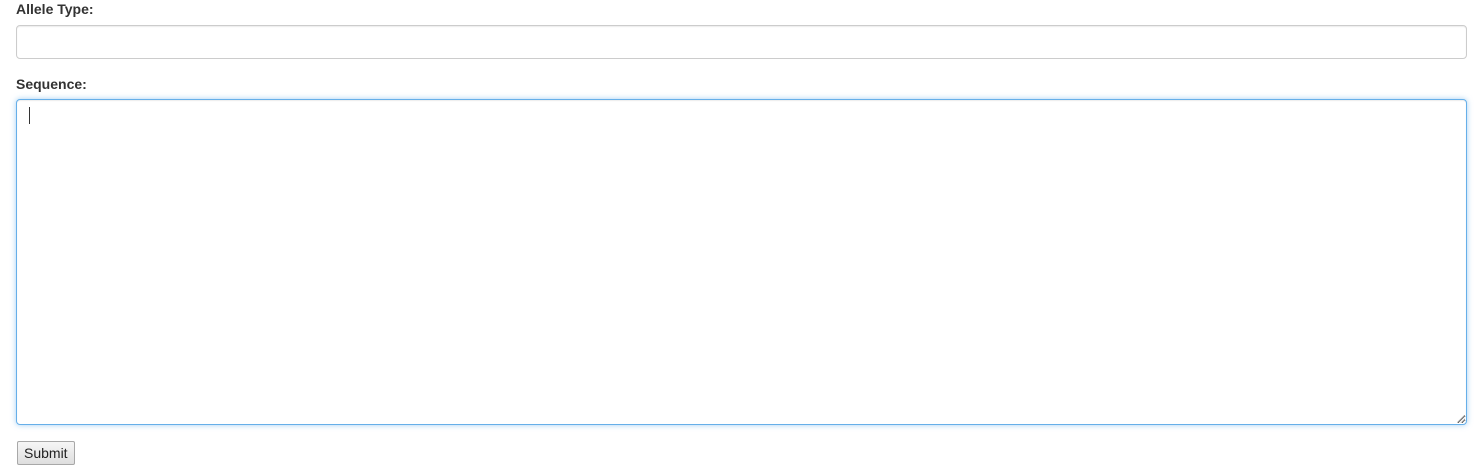  What do you see at coordinates (55, 9) in the screenshot?
I see `allele-type-label: Allele Type:` at bounding box center [55, 9].